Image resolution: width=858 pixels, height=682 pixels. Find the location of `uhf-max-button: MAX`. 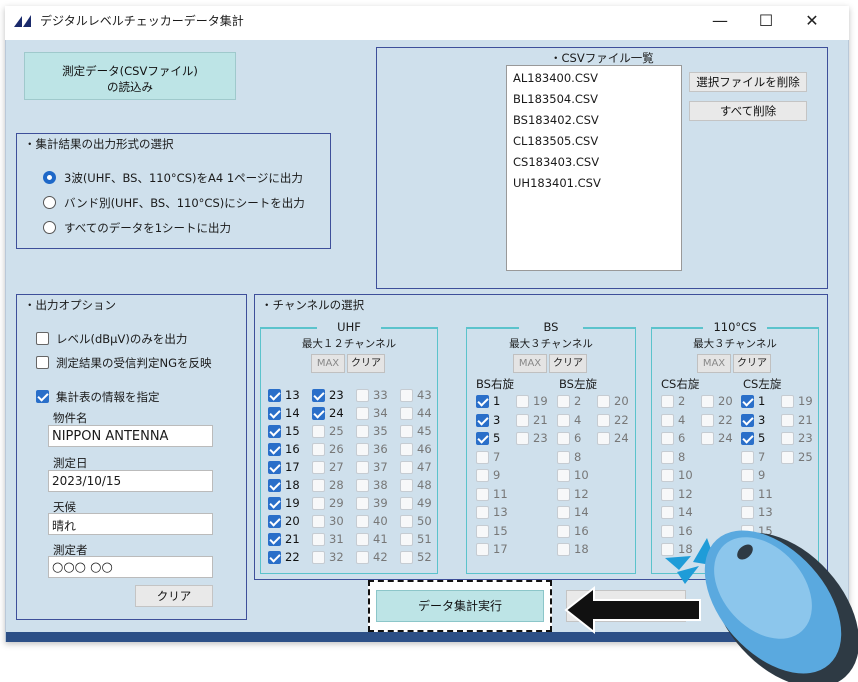

uhf-max-button: MAX is located at coordinates (328, 363).